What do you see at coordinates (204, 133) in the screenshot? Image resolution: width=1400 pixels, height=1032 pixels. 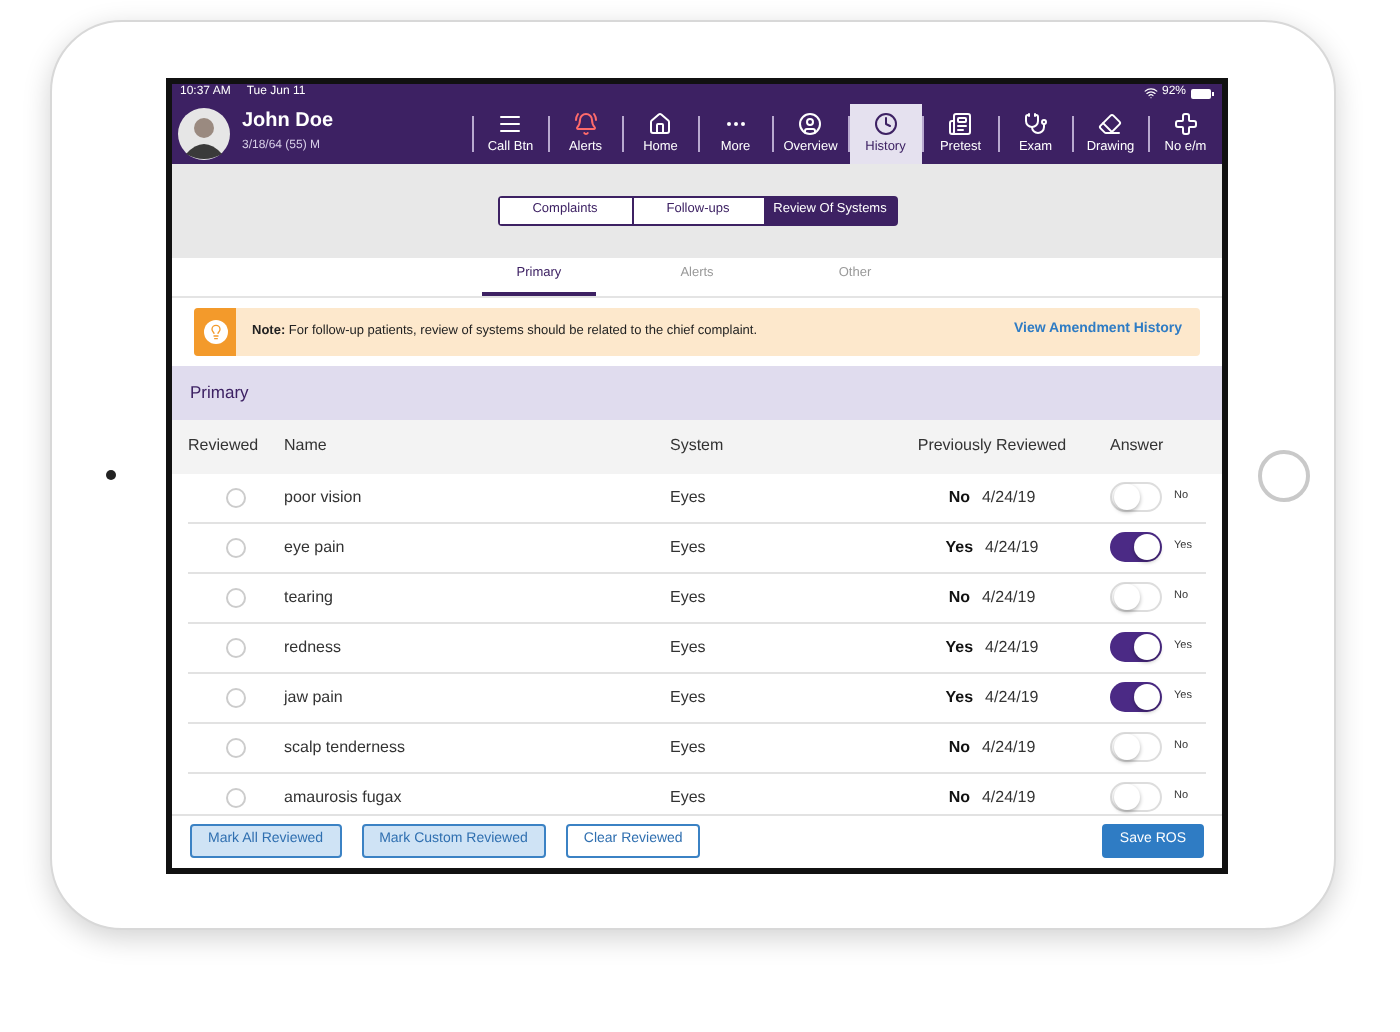 I see `avatar` at bounding box center [204, 133].